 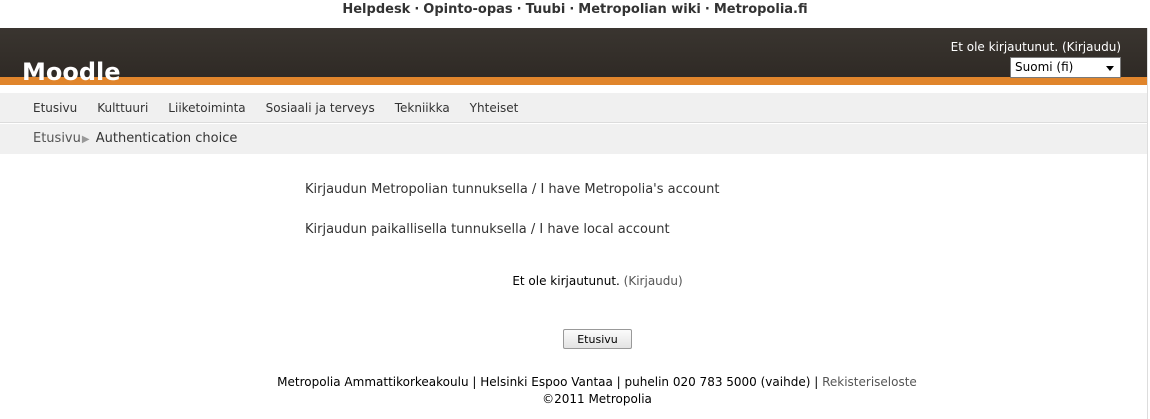 I want to click on menu-item-etusivu: Etusivu, so click(x=55, y=108).